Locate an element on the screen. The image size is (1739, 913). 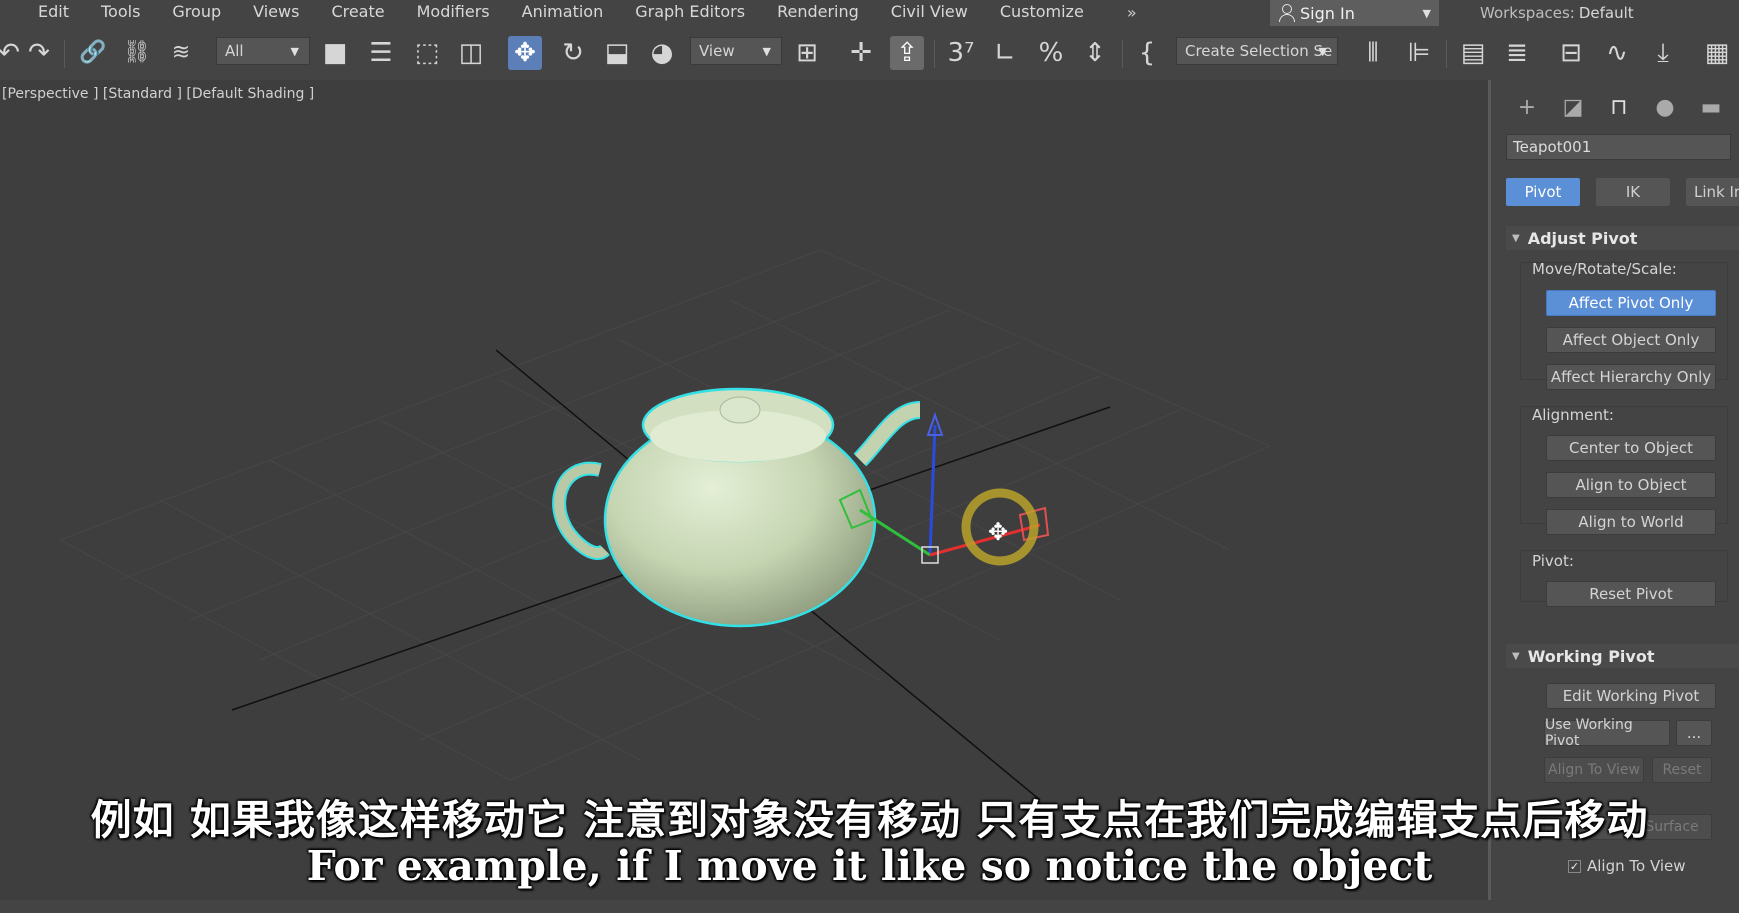
working-pivot-rollout-header: ▼ Working Pivot is located at coordinates (1622, 656).